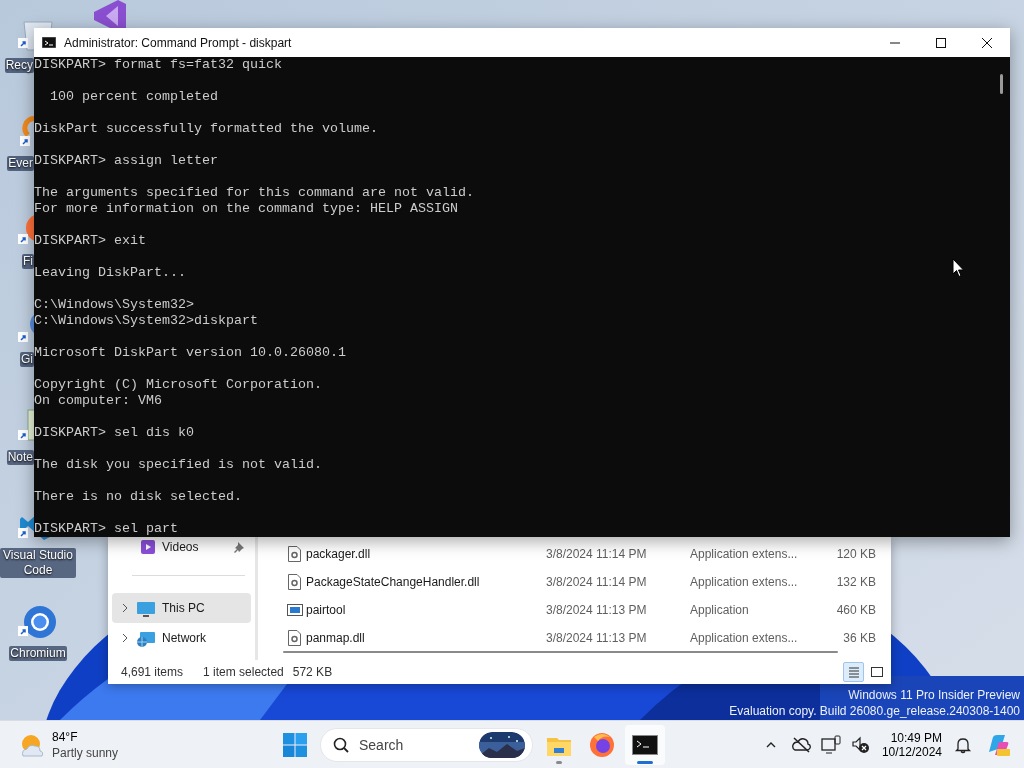  Describe the element at coordinates (874, 711) in the screenshot. I see `watermark-text: Evaluation copy. Build 26080.ge_release.240308-1400` at that location.